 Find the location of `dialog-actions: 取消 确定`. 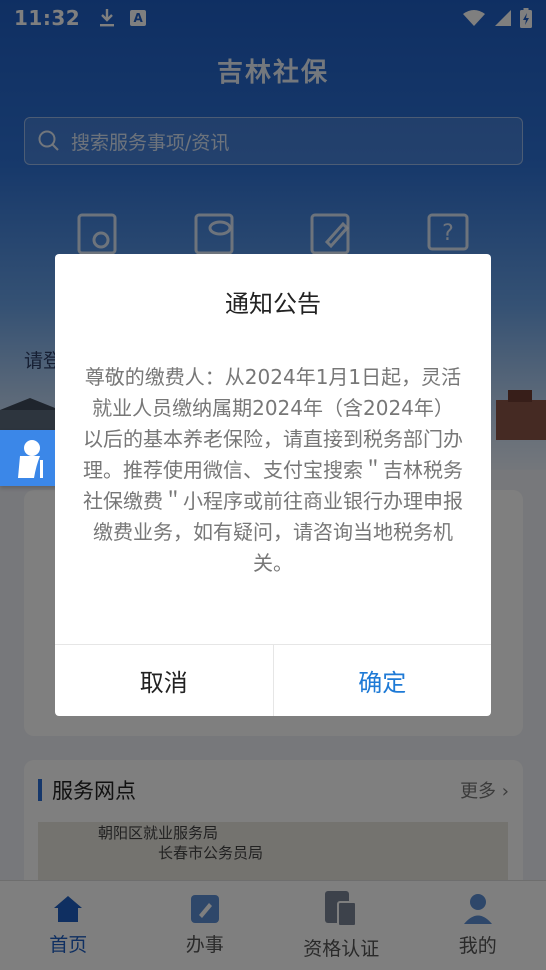

dialog-actions: 取消 确定 is located at coordinates (273, 680).